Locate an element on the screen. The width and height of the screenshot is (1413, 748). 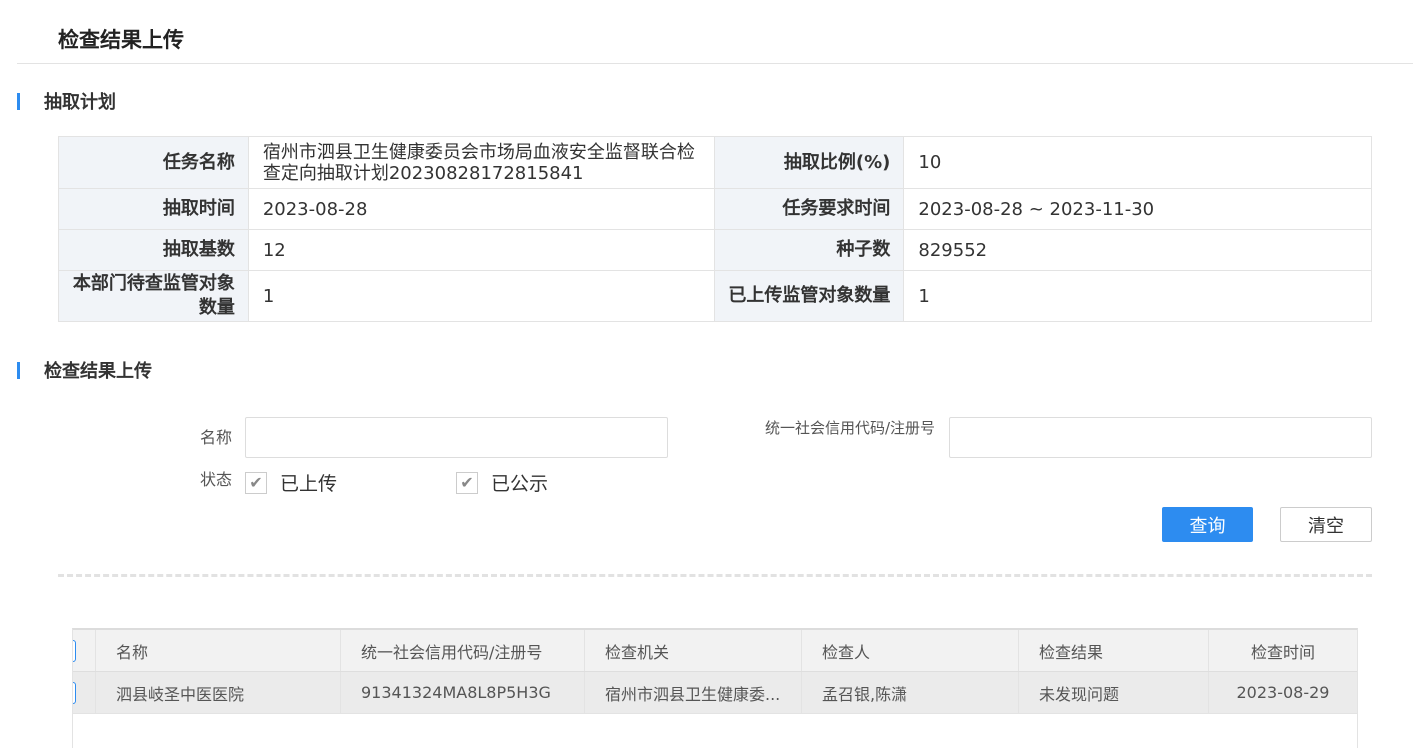
column-header-date: 检查时间 is located at coordinates (1283, 650).